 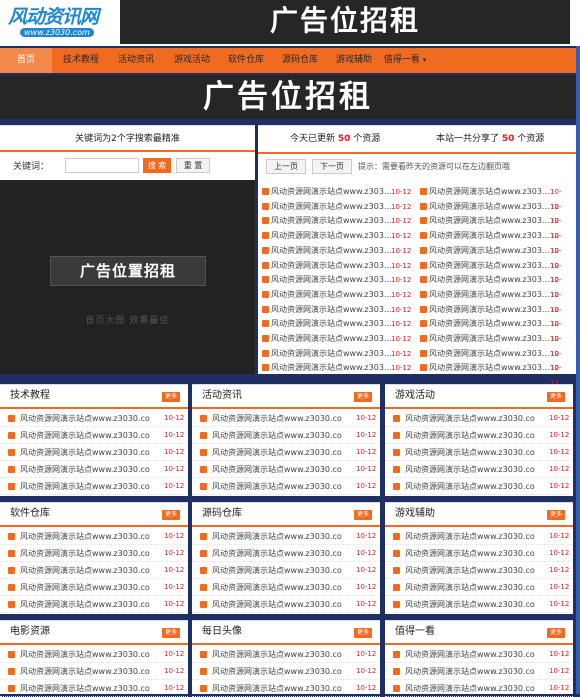 What do you see at coordinates (81, 60) in the screenshot?
I see `nav-item-tech: 技术教程` at bounding box center [81, 60].